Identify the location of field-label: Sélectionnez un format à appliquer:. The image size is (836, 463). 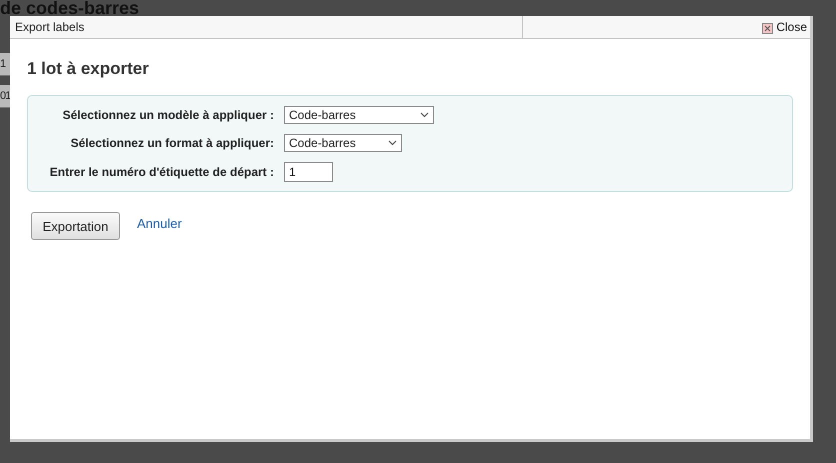
(172, 143).